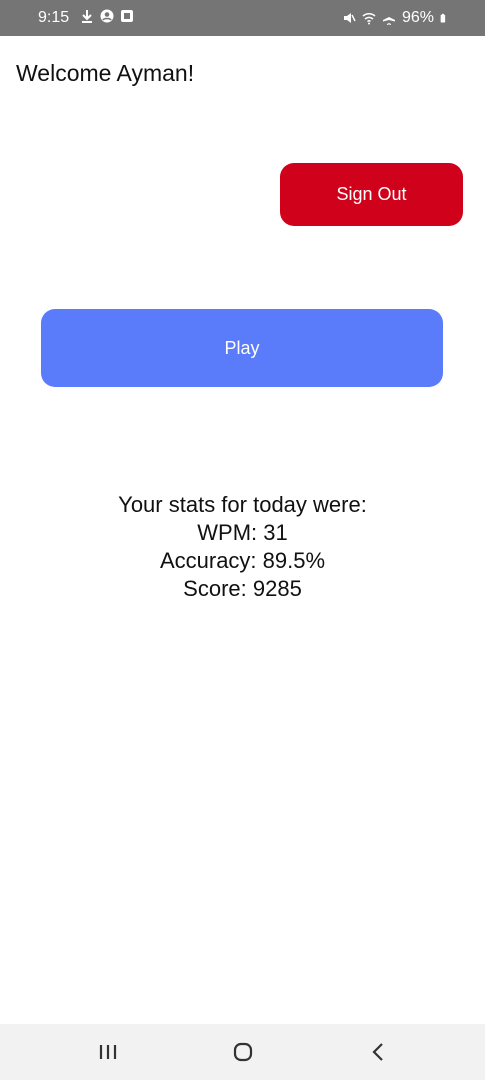  I want to click on status-right-icons: 96%, so click(395, 18).